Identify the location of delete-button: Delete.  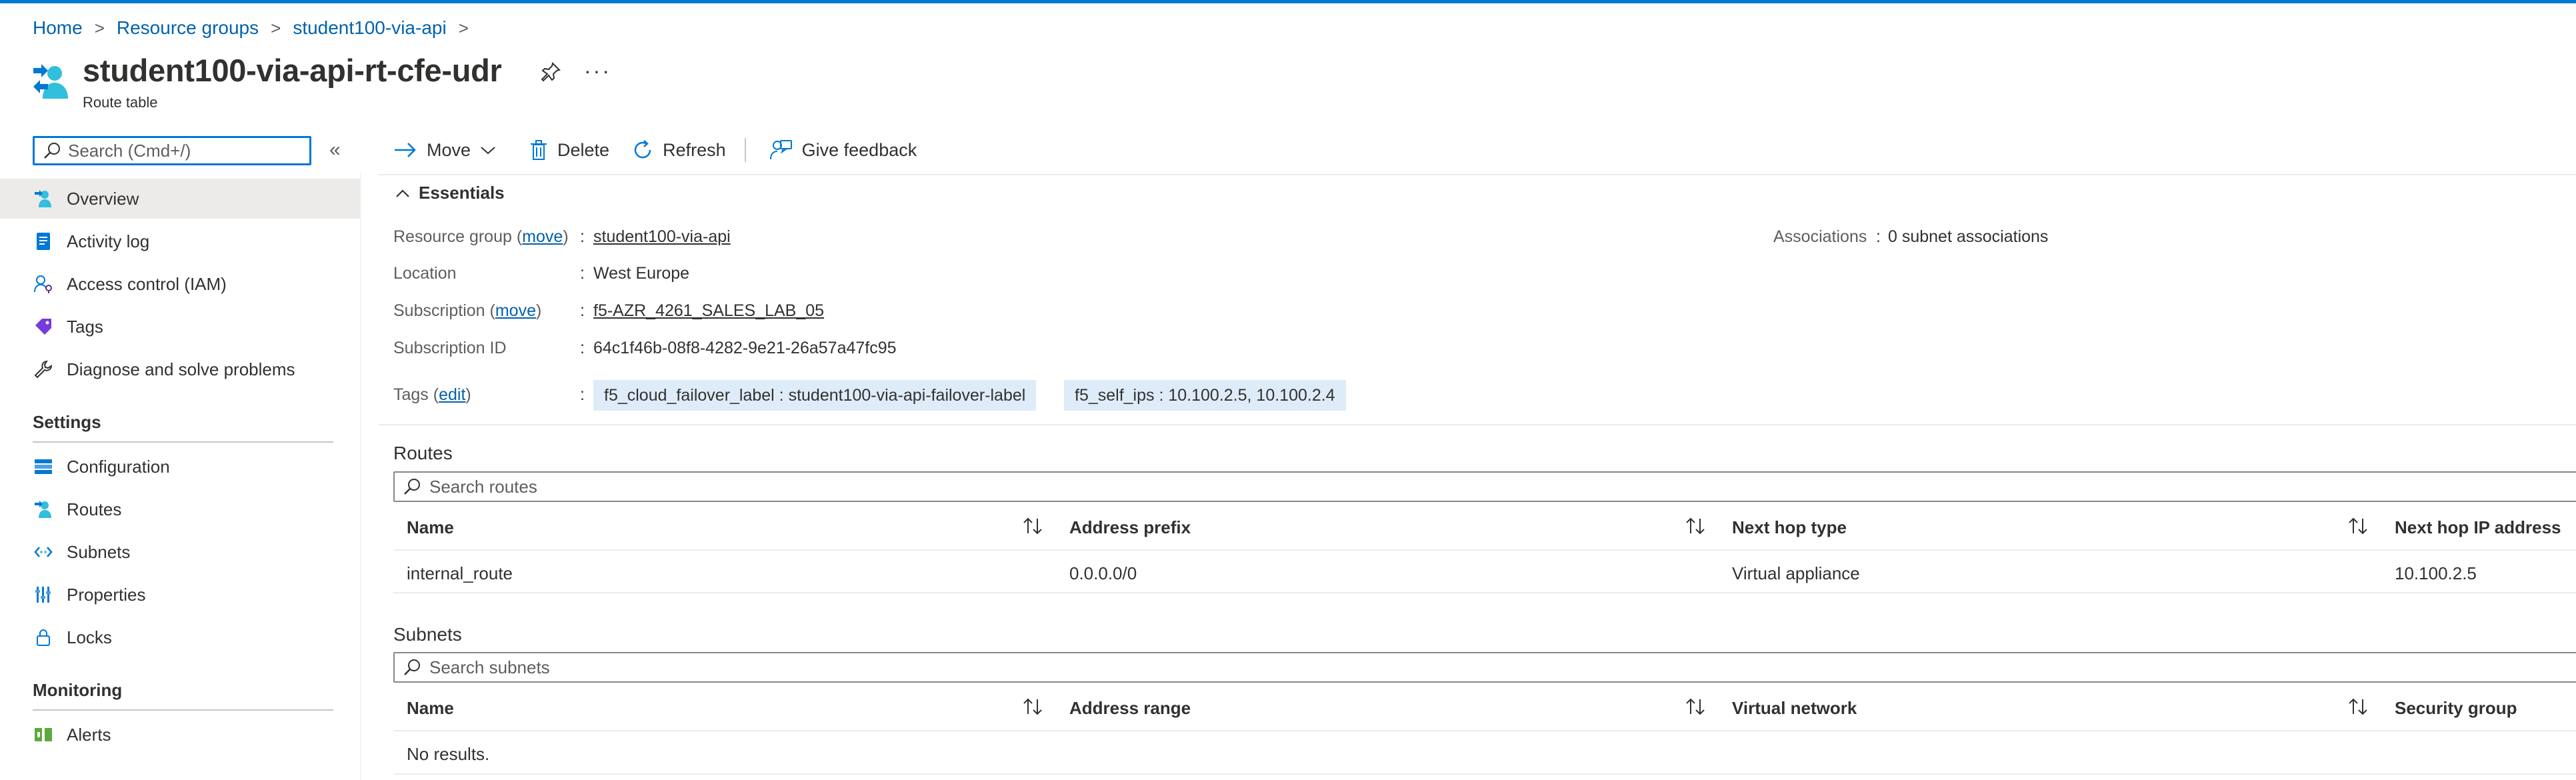
(569, 150).